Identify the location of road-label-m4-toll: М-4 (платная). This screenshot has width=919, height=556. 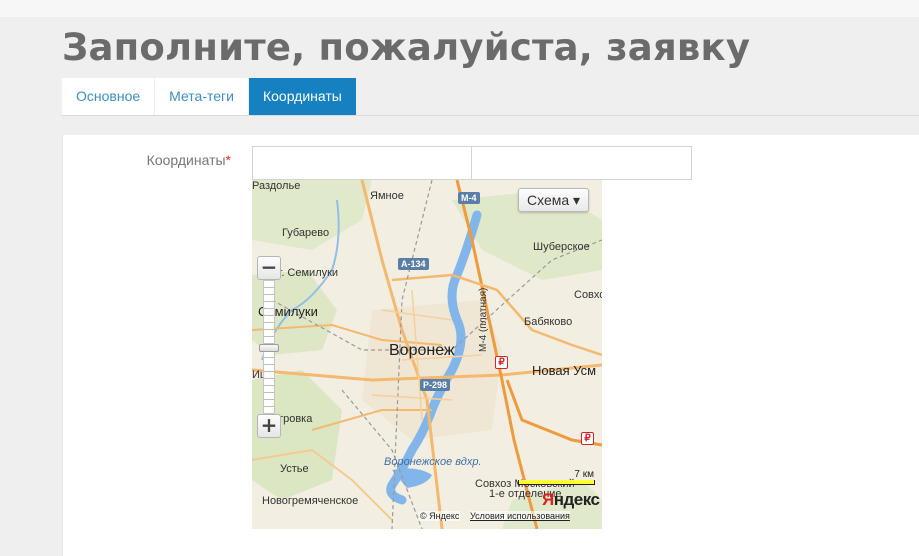
(483, 319).